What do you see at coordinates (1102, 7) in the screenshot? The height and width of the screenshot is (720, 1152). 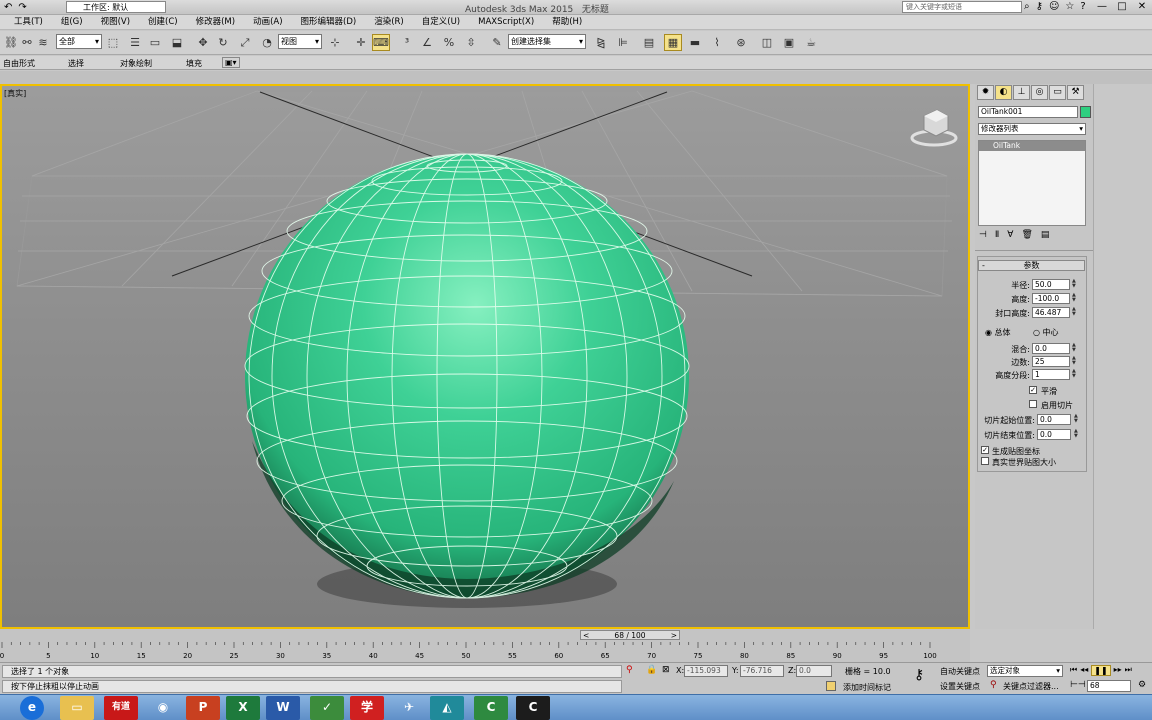 I see `minimize-icon: —` at bounding box center [1102, 7].